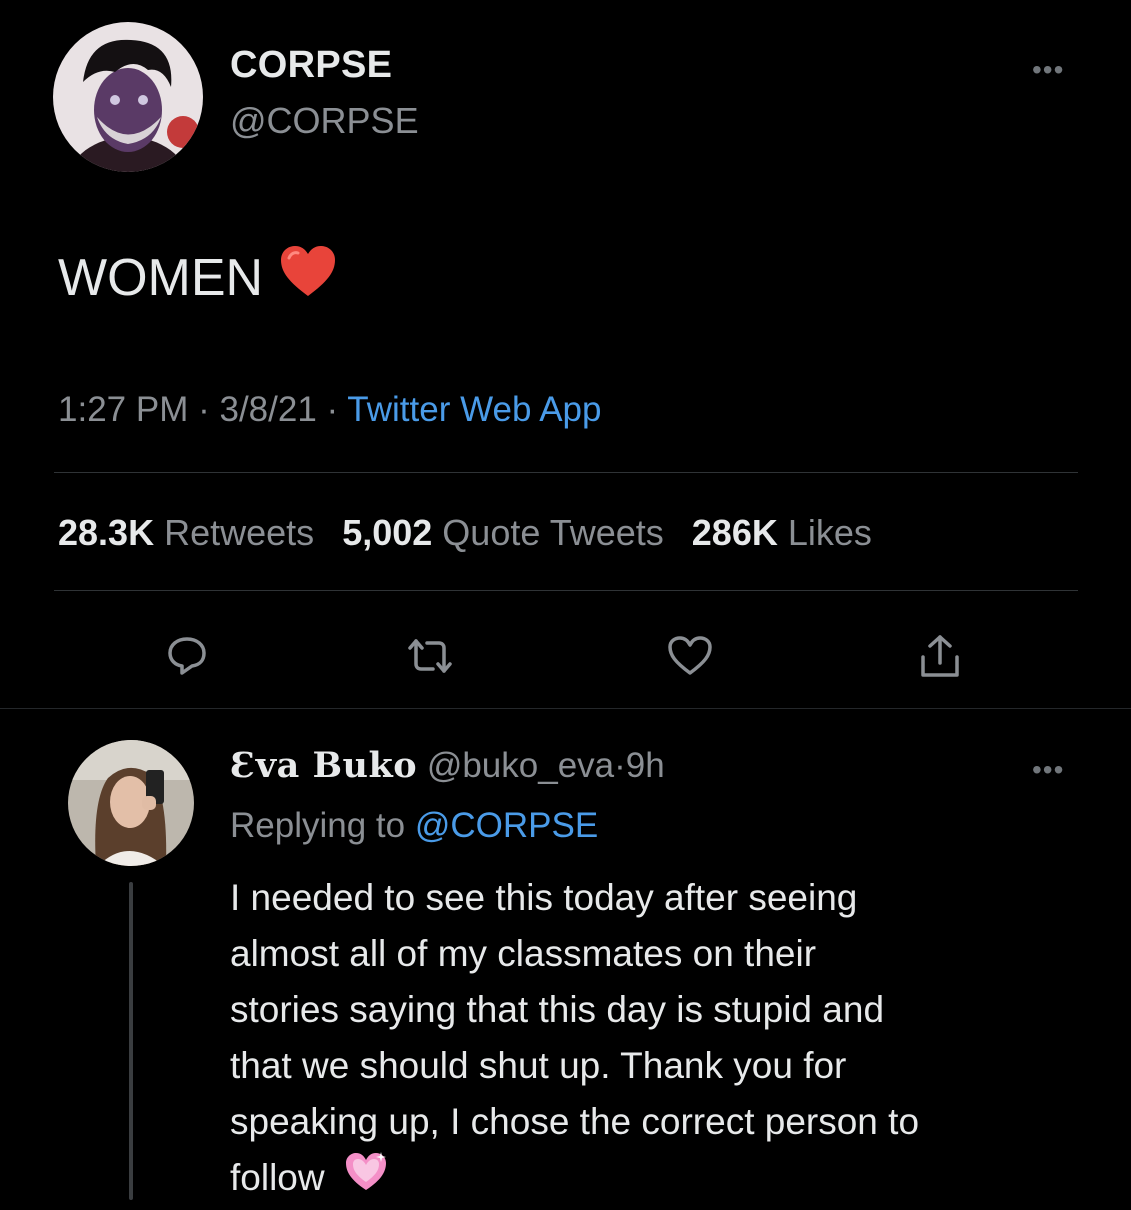  I want to click on reply-handle: @buko_eva, so click(520, 765).